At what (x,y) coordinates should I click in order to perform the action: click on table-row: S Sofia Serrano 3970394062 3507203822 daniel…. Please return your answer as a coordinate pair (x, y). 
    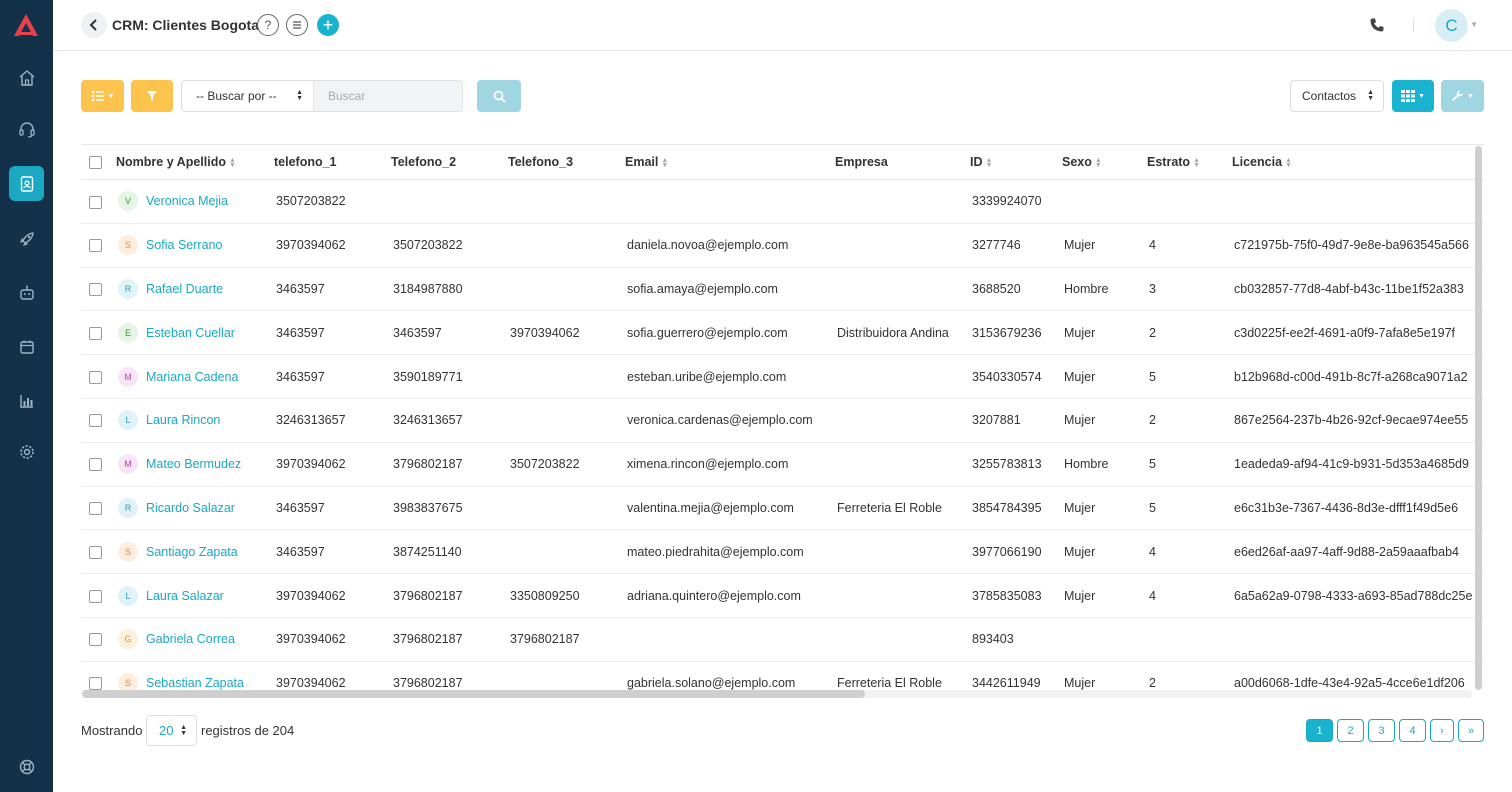
    Looking at the image, I should click on (782, 245).